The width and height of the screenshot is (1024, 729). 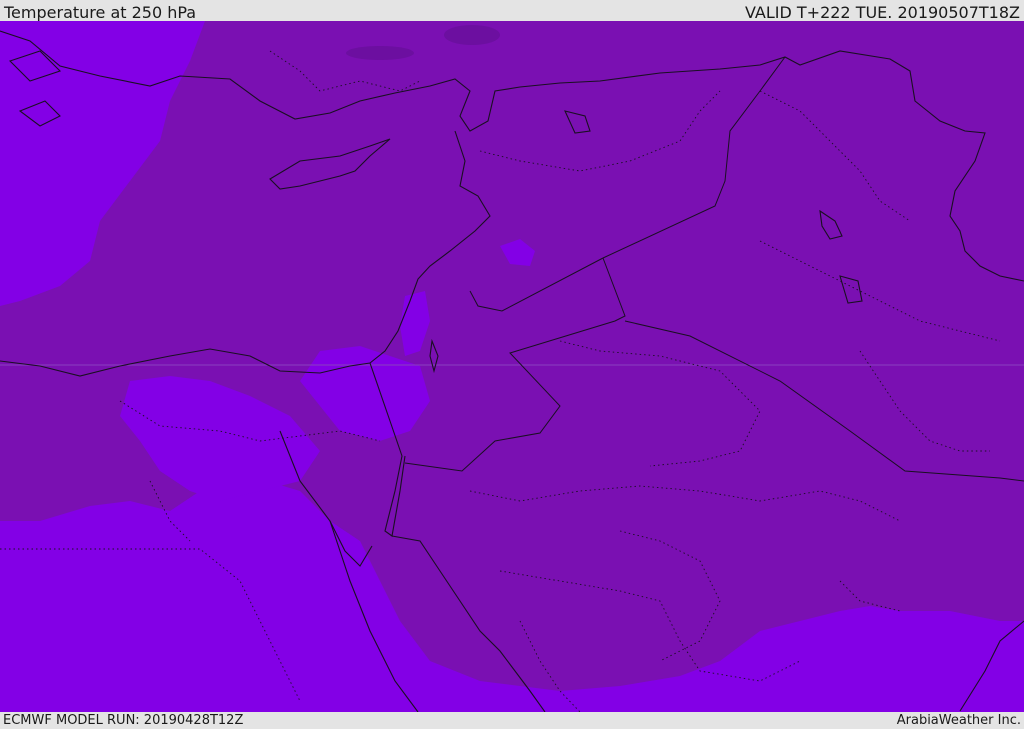 What do you see at coordinates (100, 12) in the screenshot?
I see `map-title: Temperature at 250 hPa` at bounding box center [100, 12].